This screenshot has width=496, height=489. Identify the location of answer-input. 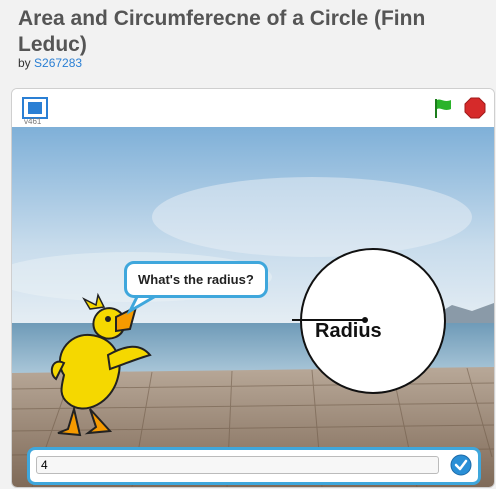
(237, 465).